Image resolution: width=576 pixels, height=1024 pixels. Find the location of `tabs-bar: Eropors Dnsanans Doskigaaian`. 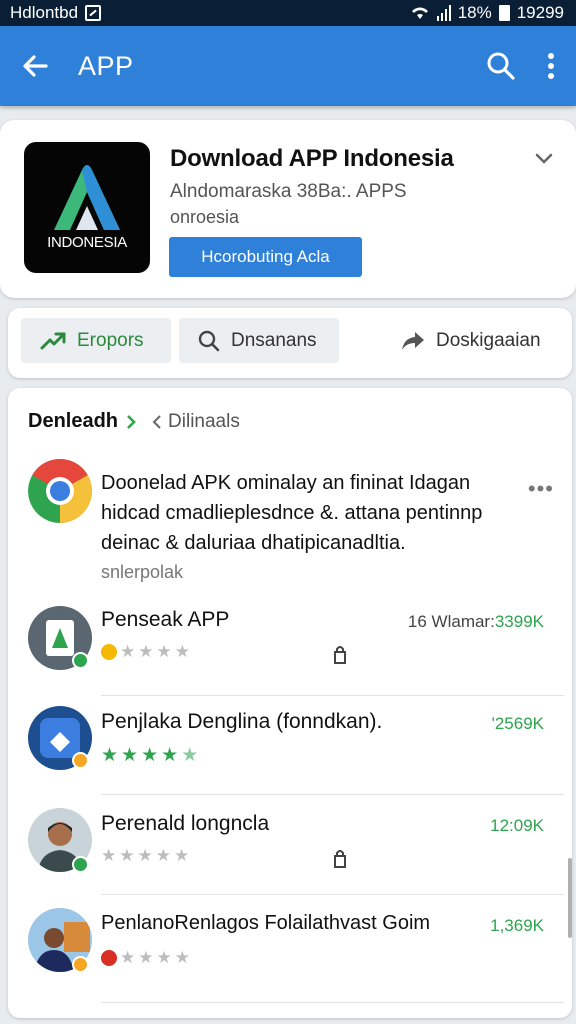

tabs-bar: Eropors Dnsanans Doskigaaian is located at coordinates (290, 343).